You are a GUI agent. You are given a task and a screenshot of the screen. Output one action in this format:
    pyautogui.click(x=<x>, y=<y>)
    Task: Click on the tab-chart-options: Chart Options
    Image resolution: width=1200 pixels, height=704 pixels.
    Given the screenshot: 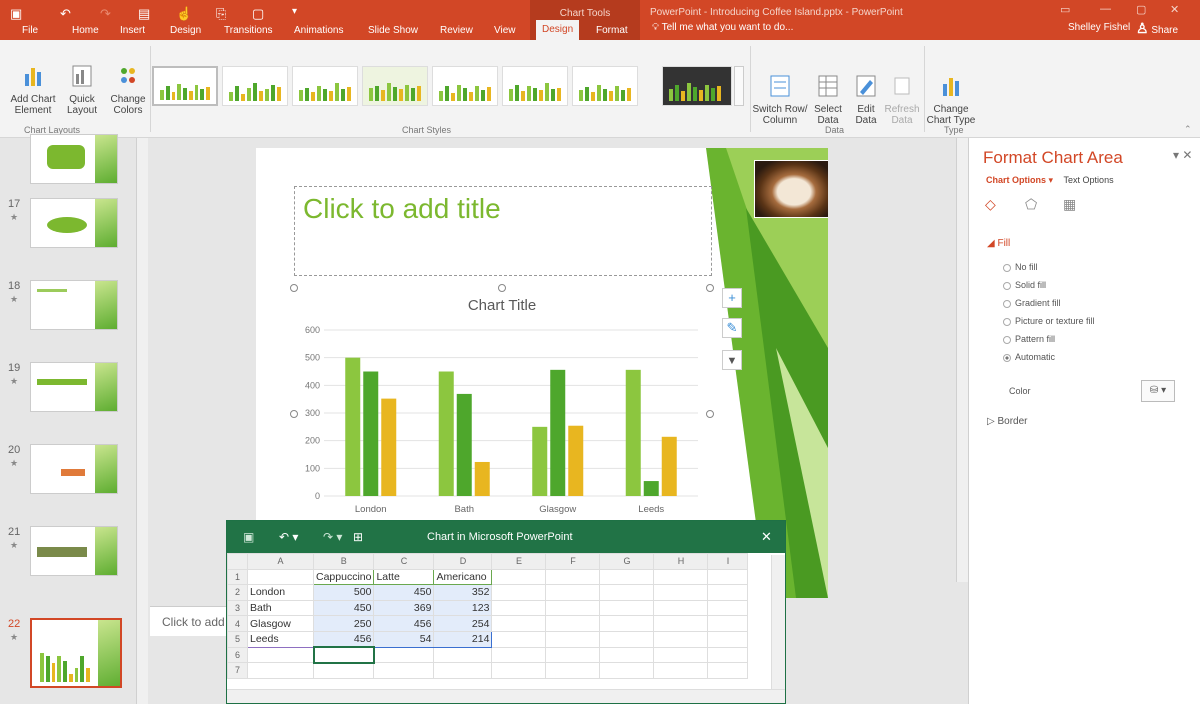 What is the action you would take?
    pyautogui.click(x=1016, y=180)
    